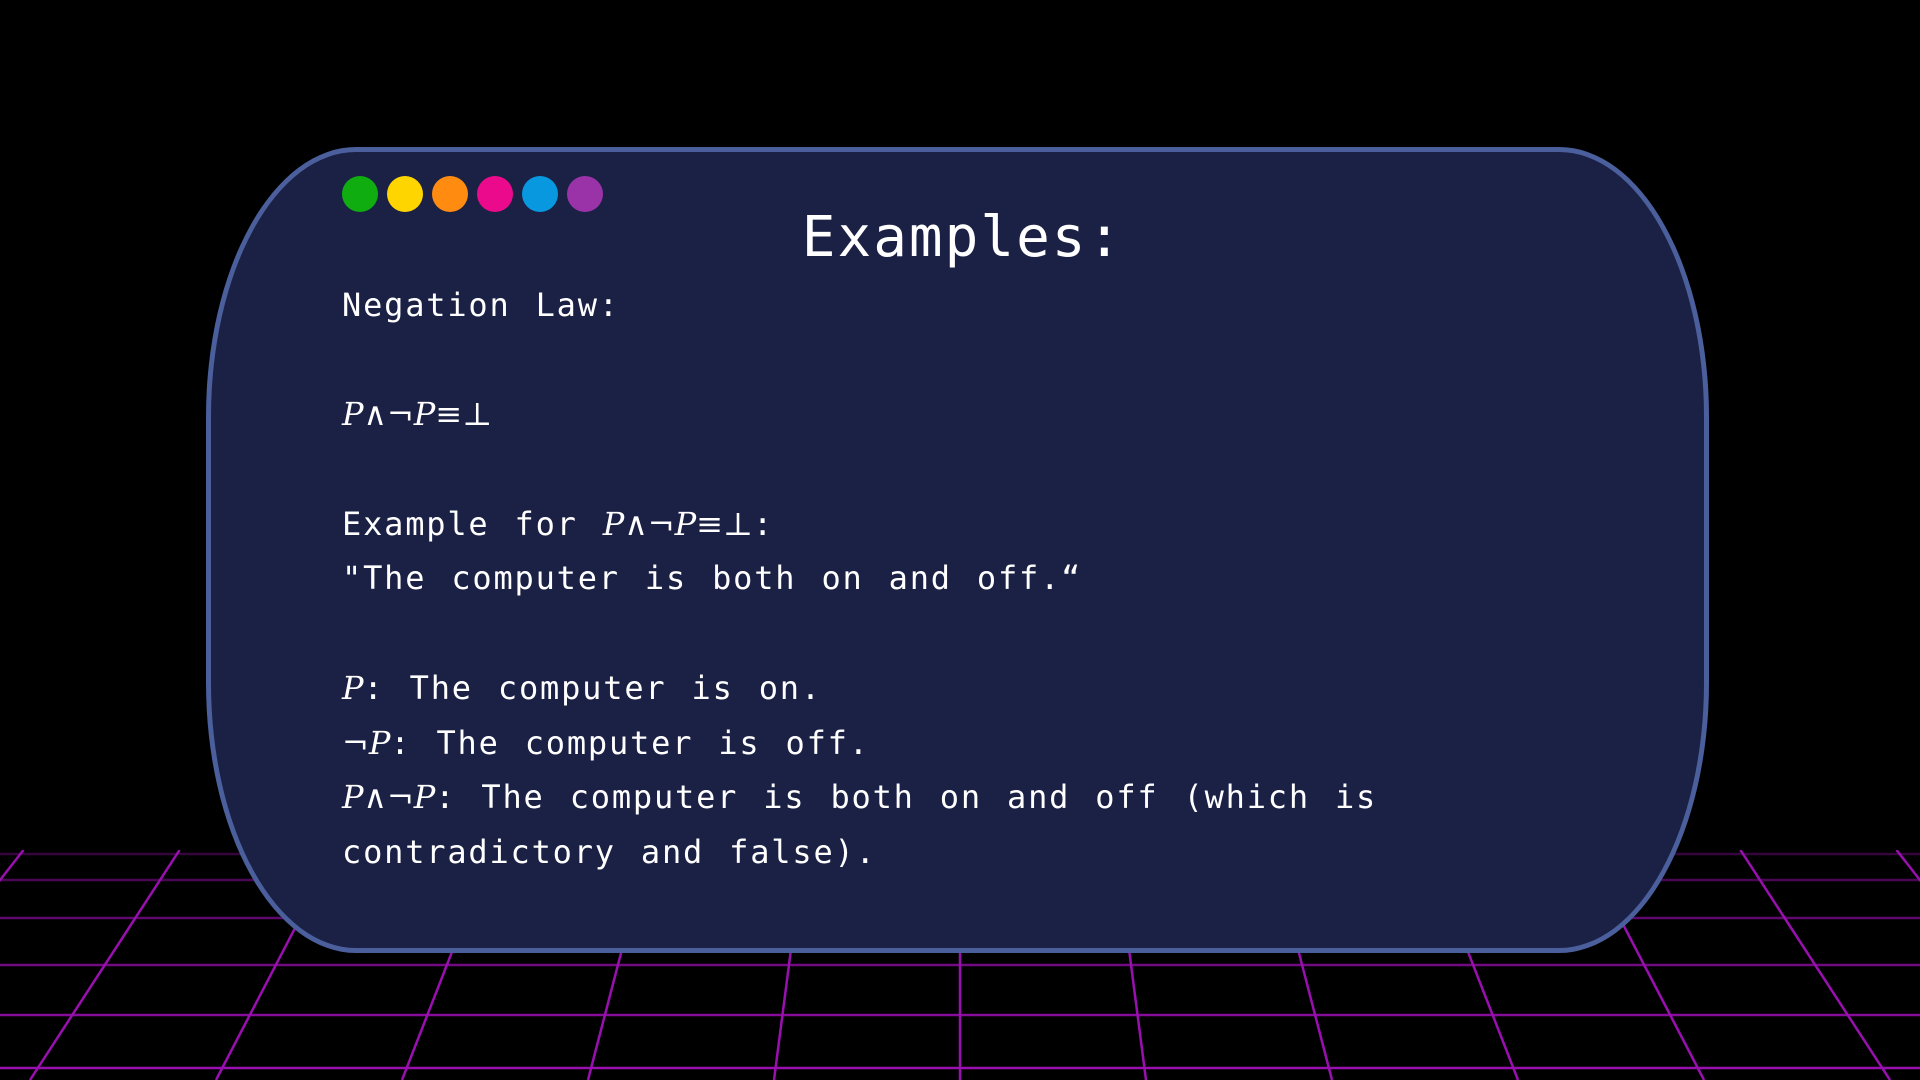 The image size is (1920, 1080). I want to click on example-prefix: Example for, so click(472, 523).